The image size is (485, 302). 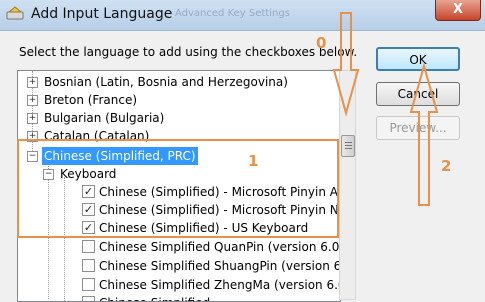 I want to click on annotation-arrows, so click(x=385, y=109).